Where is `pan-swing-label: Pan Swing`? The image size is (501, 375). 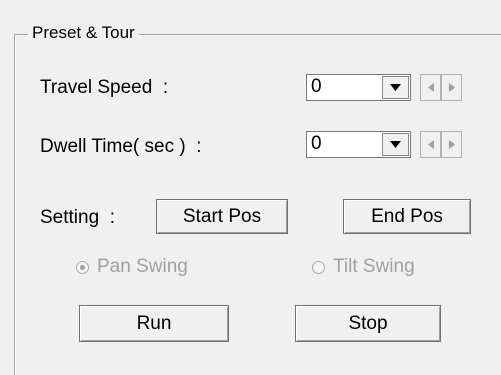 pan-swing-label: Pan Swing is located at coordinates (142, 266).